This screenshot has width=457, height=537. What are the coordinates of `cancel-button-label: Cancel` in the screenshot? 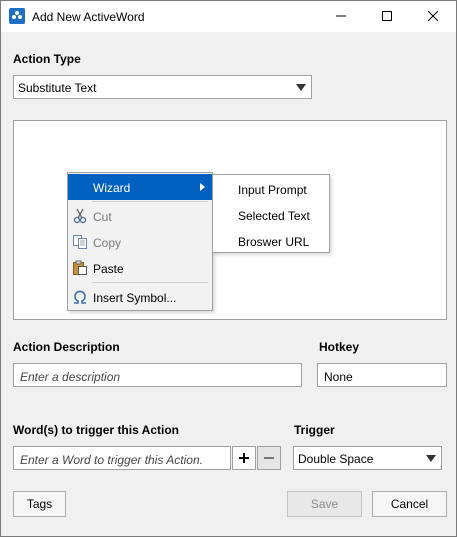 It's located at (409, 504).